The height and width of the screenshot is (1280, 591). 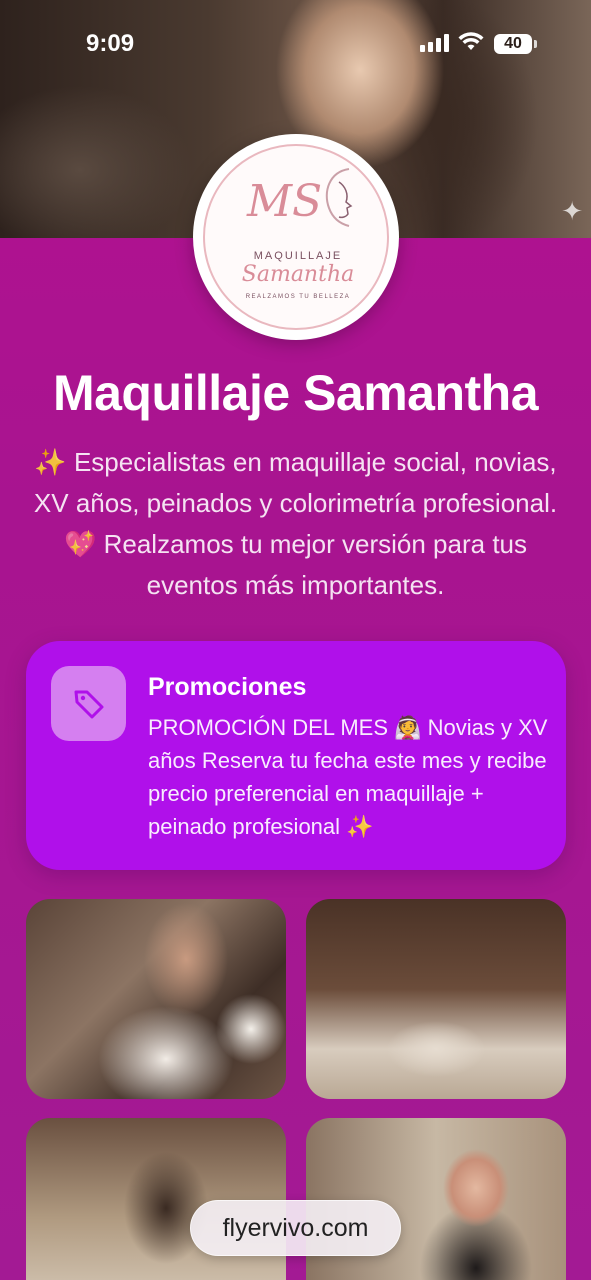 I want to click on battery-icon: 40, so click(x=515, y=44).